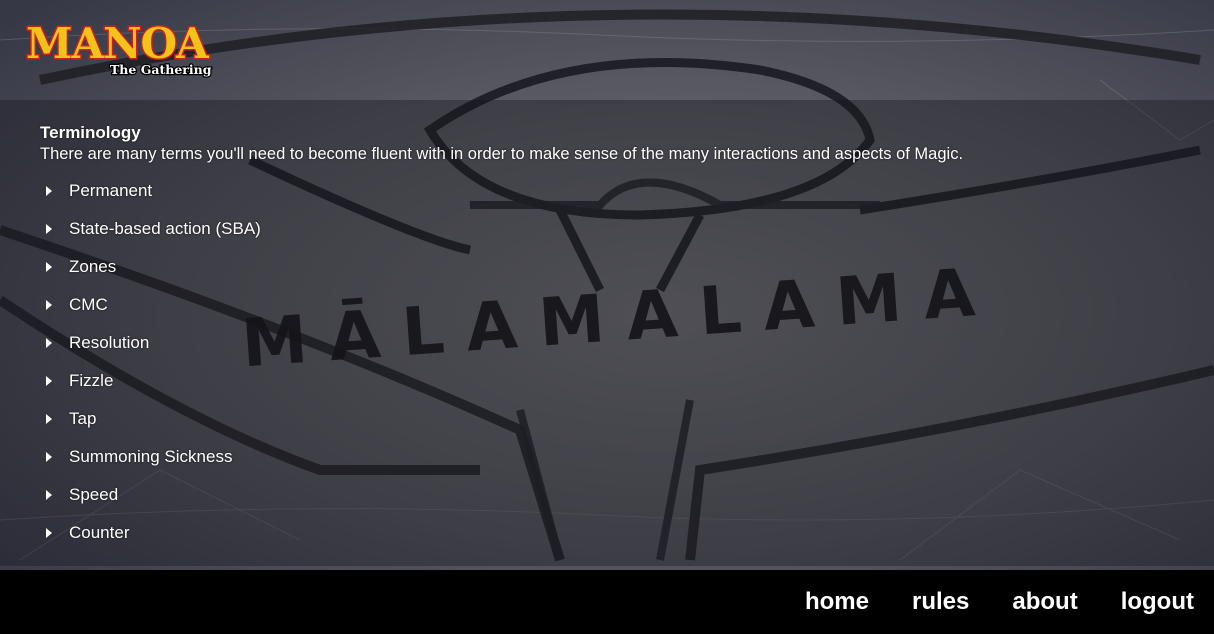  Describe the element at coordinates (153, 495) in the screenshot. I see `term-item: Speed` at that location.